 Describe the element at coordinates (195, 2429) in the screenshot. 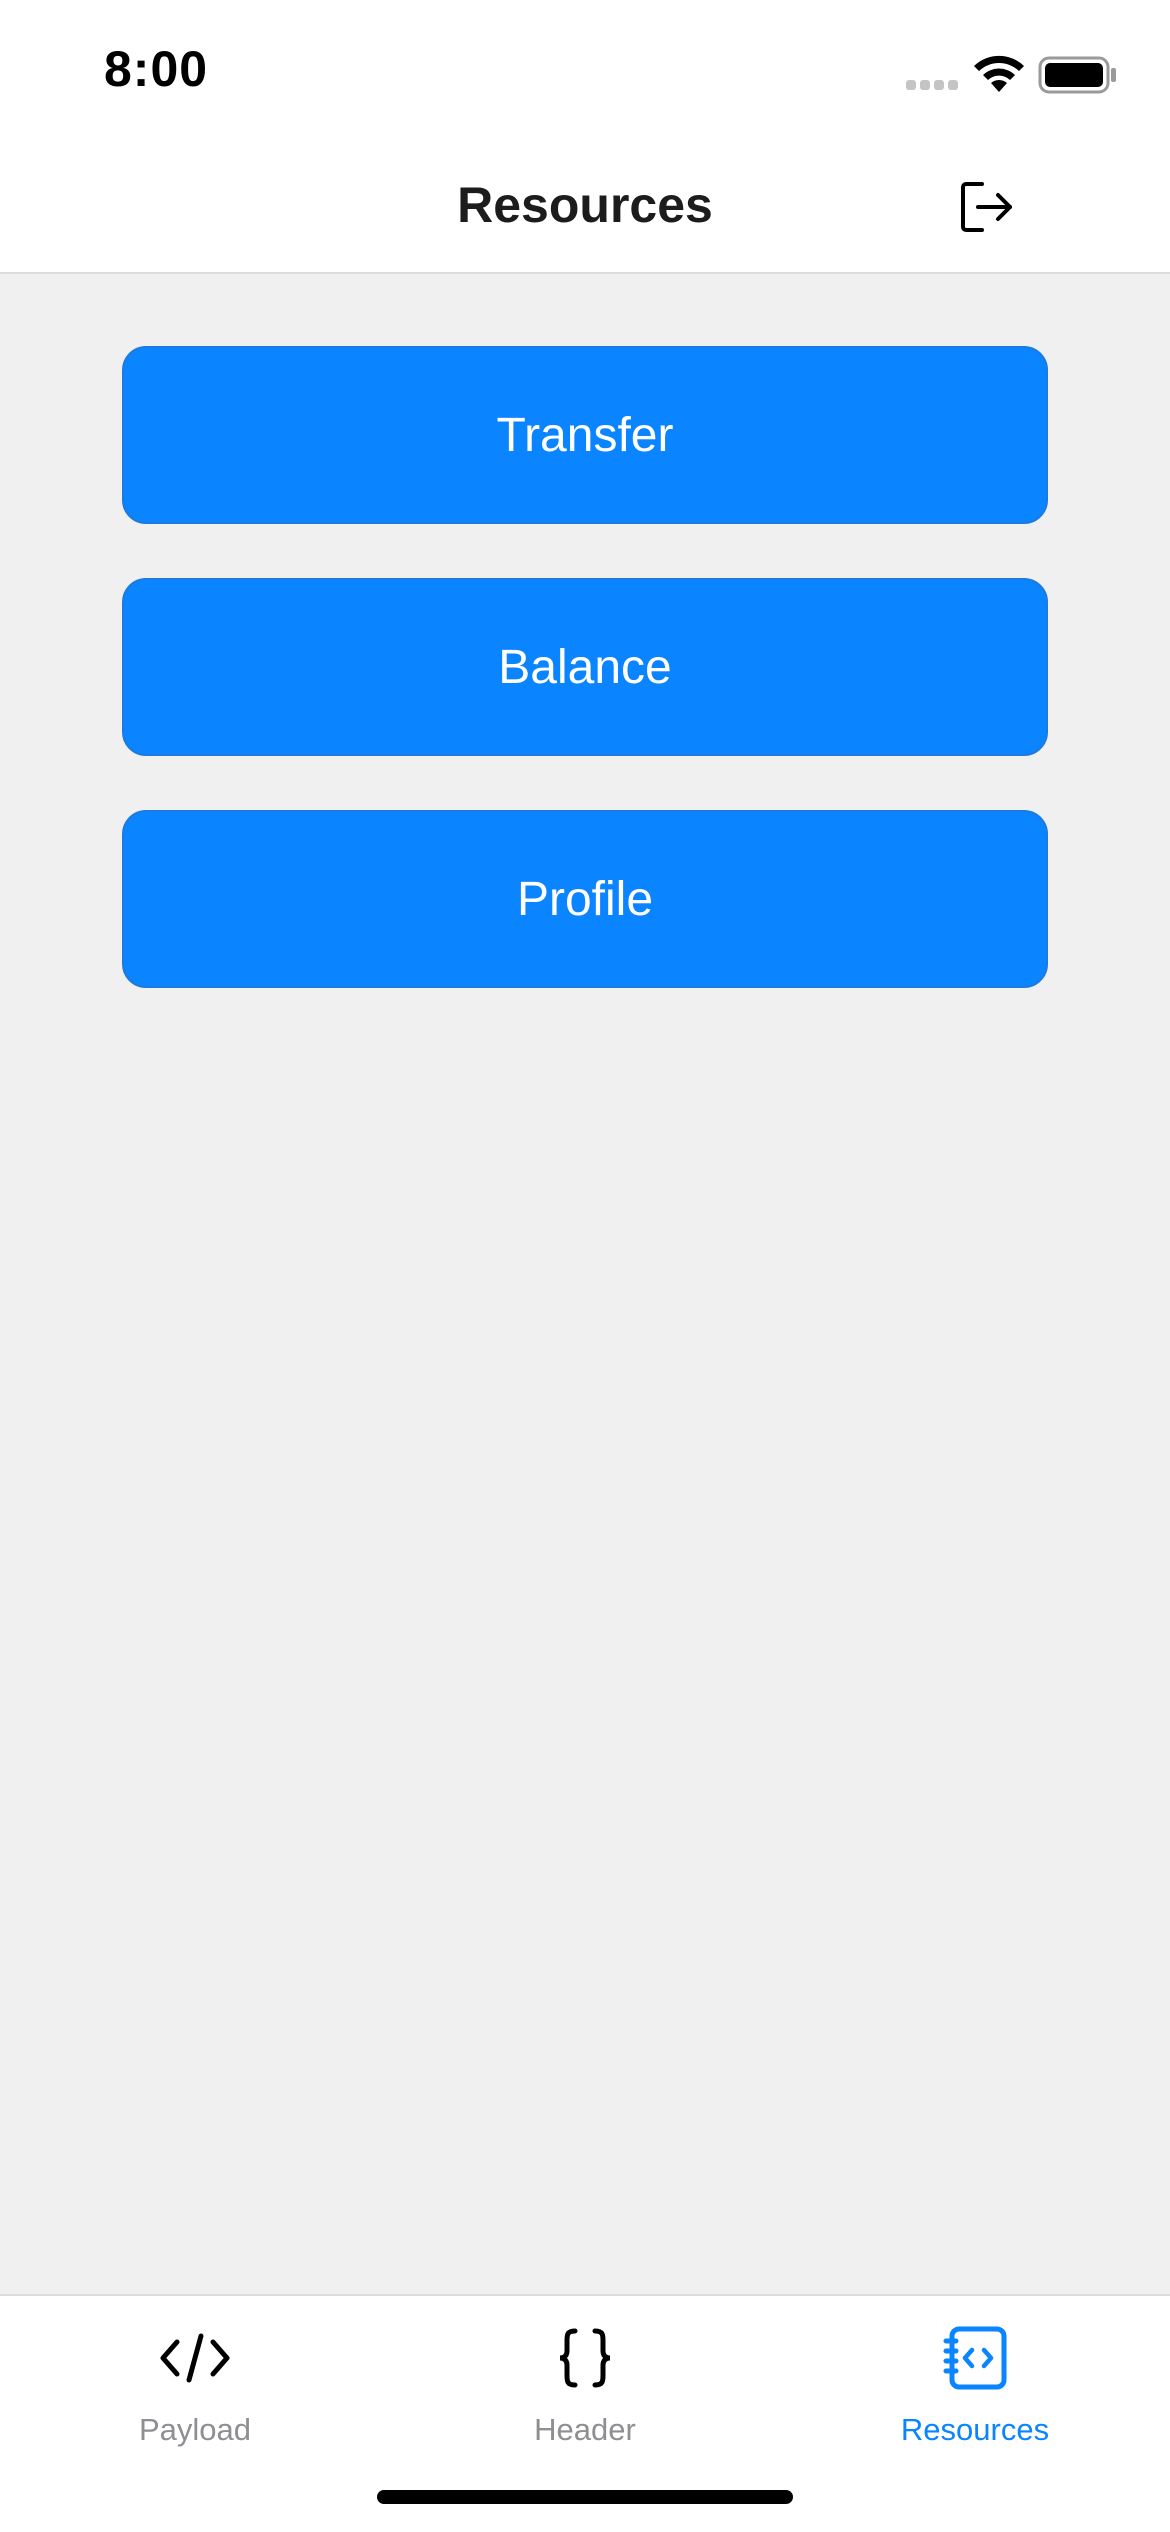

I see `tab-label-payload: Payload` at that location.